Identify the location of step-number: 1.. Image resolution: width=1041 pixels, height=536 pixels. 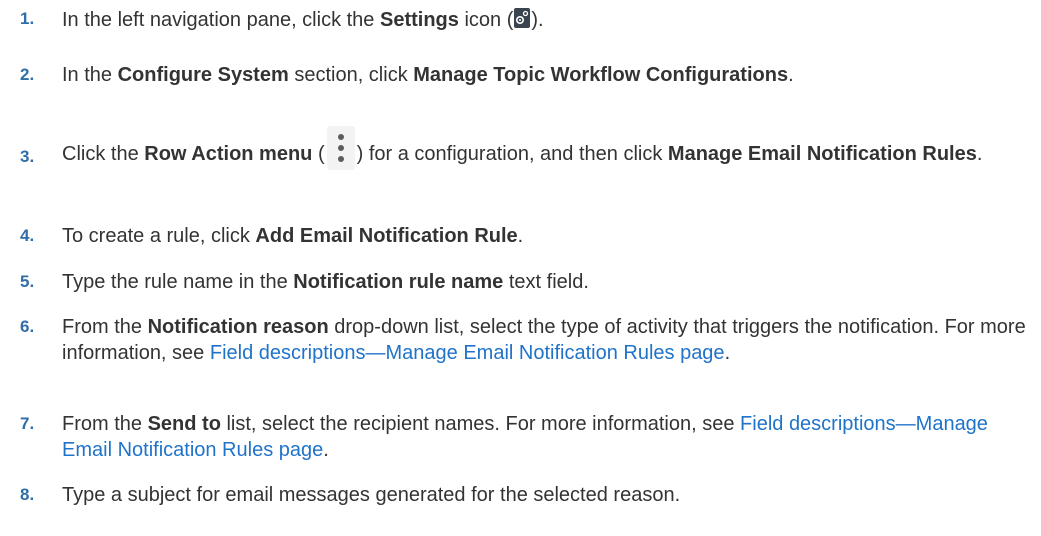
(27, 18).